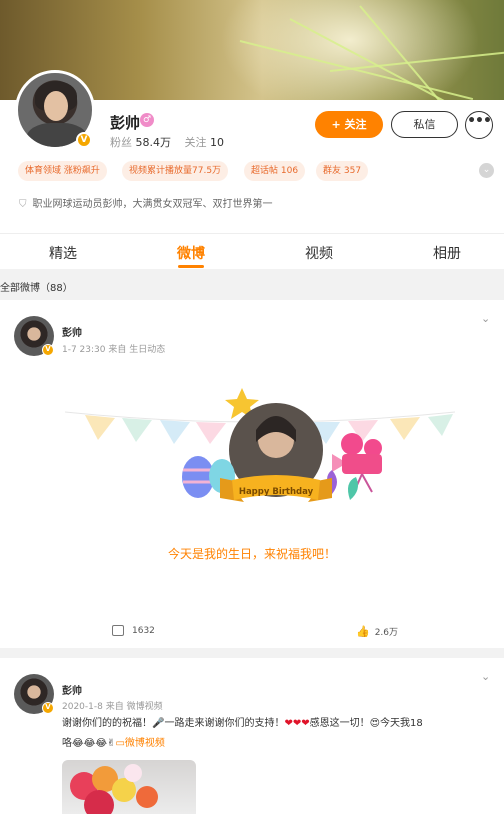  I want to click on birthday-card-graphic: Happy Birthday, so click(260, 445).